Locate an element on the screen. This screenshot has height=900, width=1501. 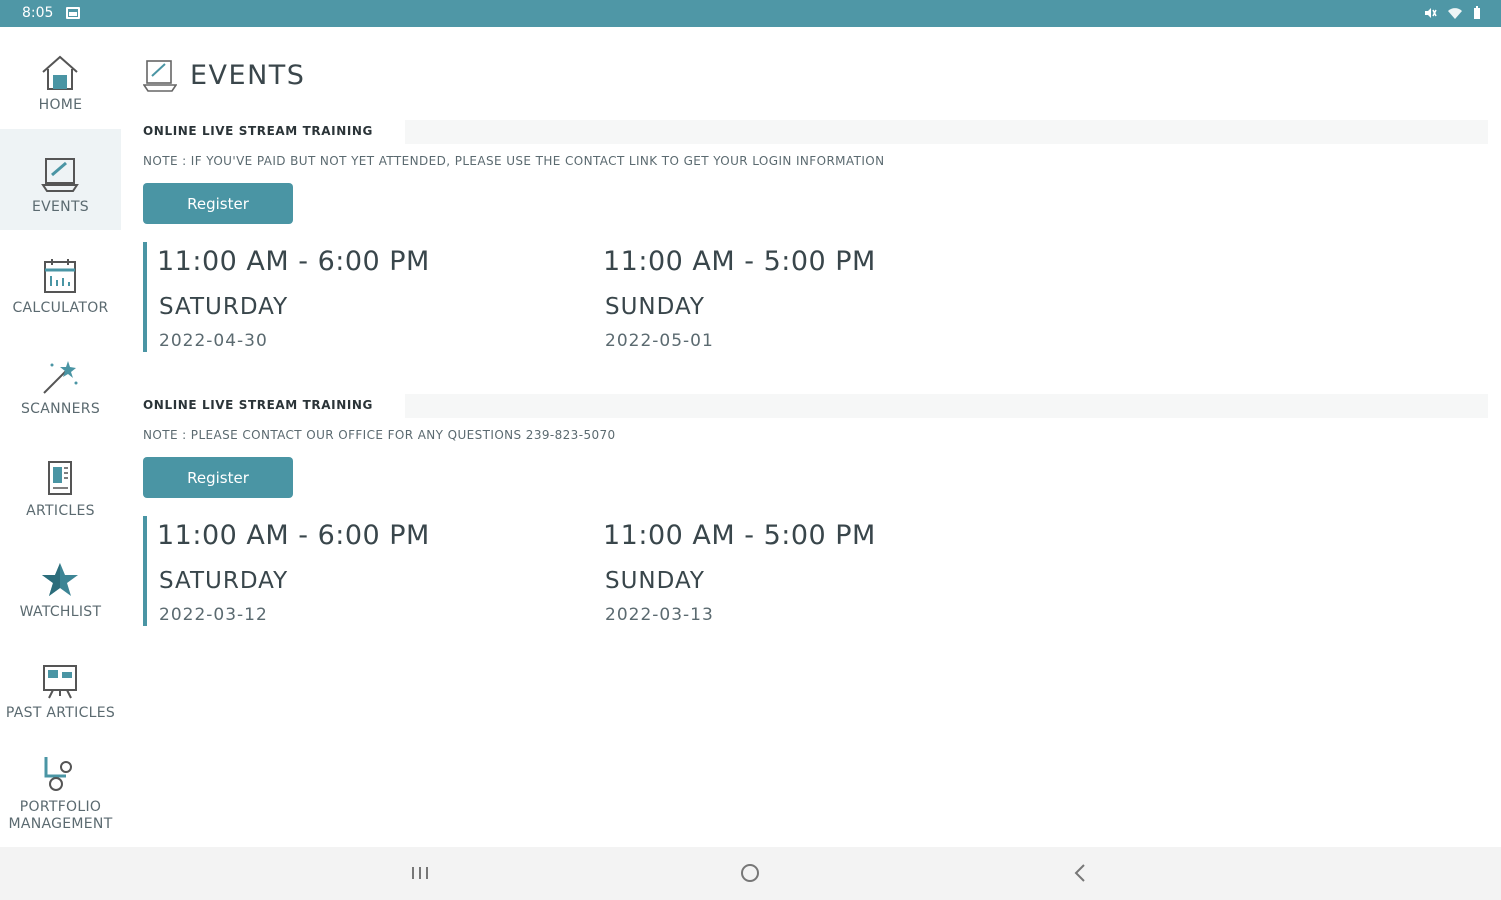
sidebar-item-portfolio-management: PORTFOLIO MANAGEMENT is located at coordinates (60, 788).